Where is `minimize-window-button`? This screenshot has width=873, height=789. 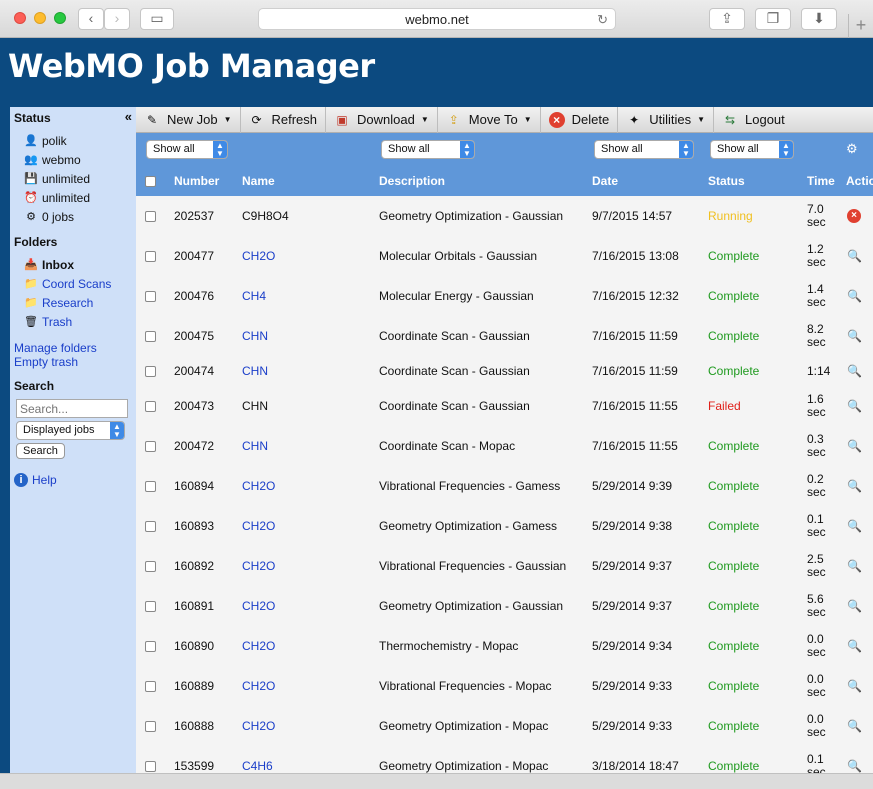 minimize-window-button is located at coordinates (40, 18).